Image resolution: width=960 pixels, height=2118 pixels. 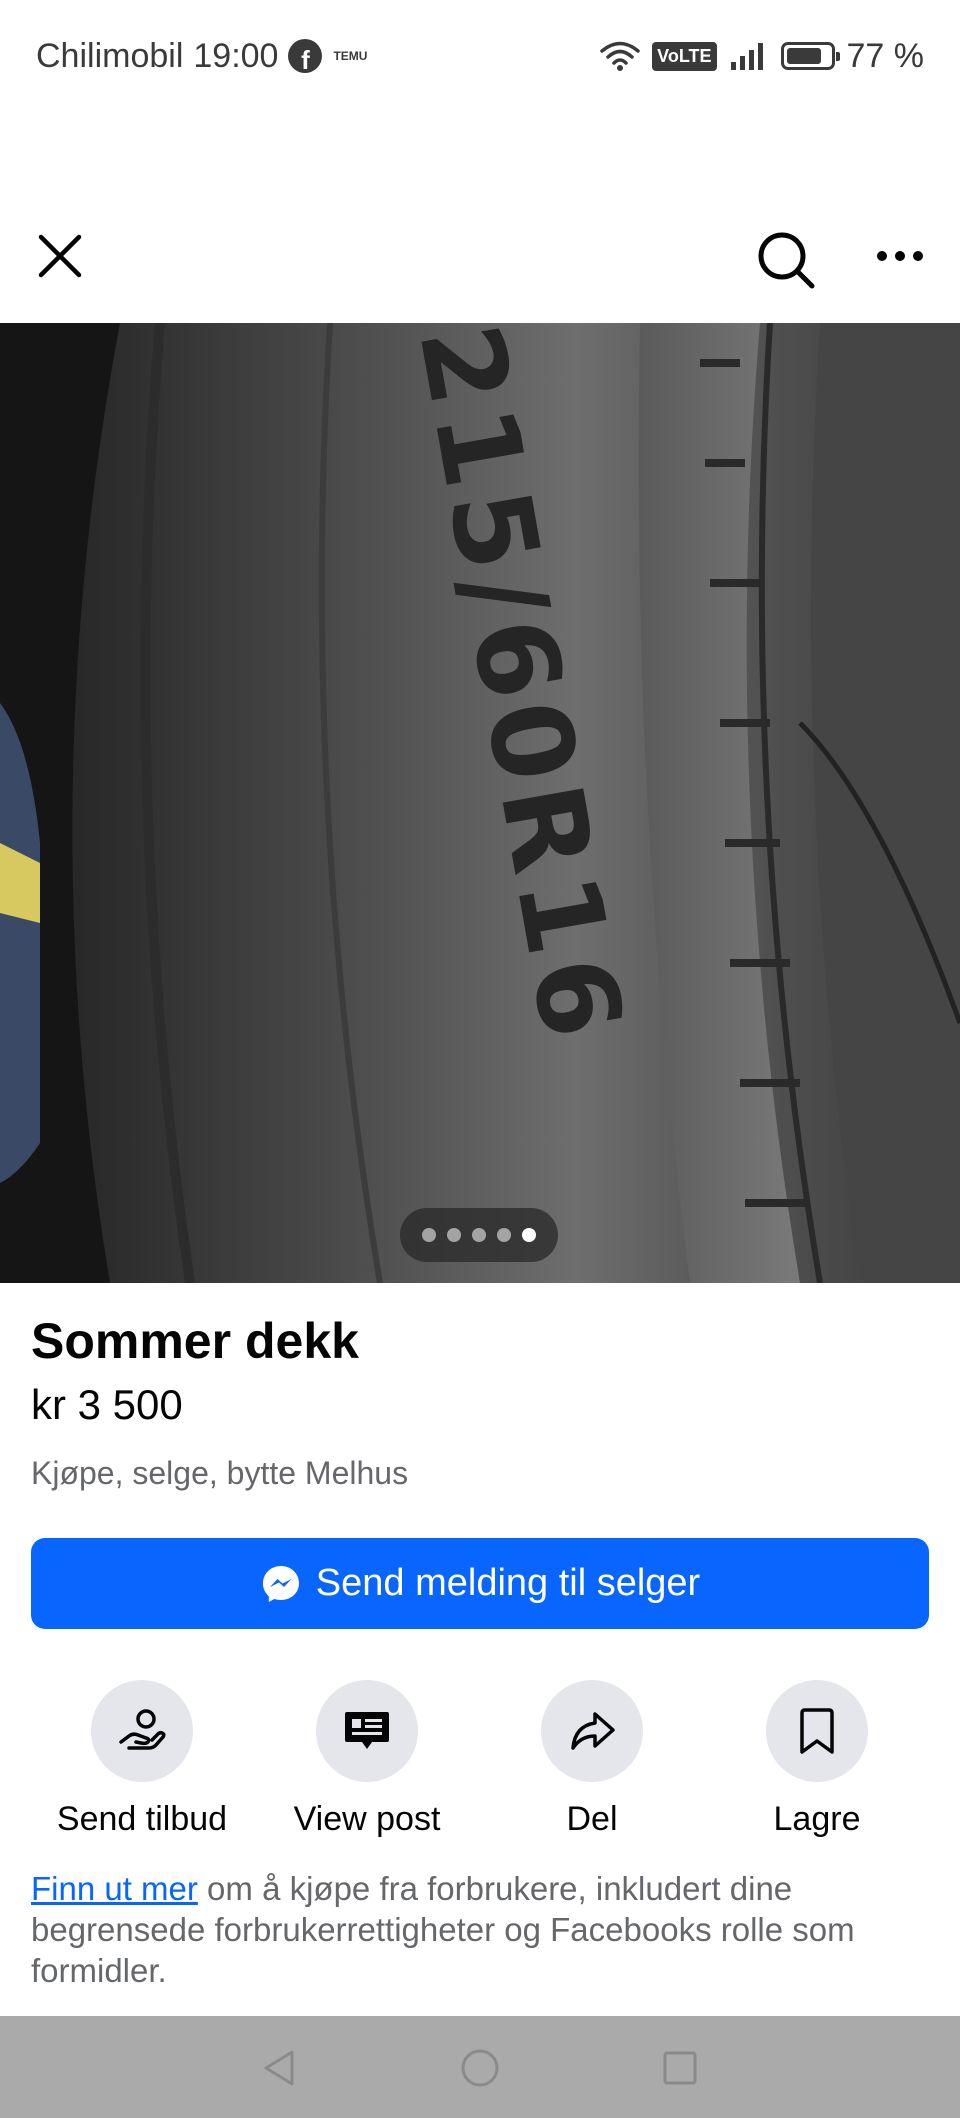 I want to click on view-post-circle, so click(x=367, y=1731).